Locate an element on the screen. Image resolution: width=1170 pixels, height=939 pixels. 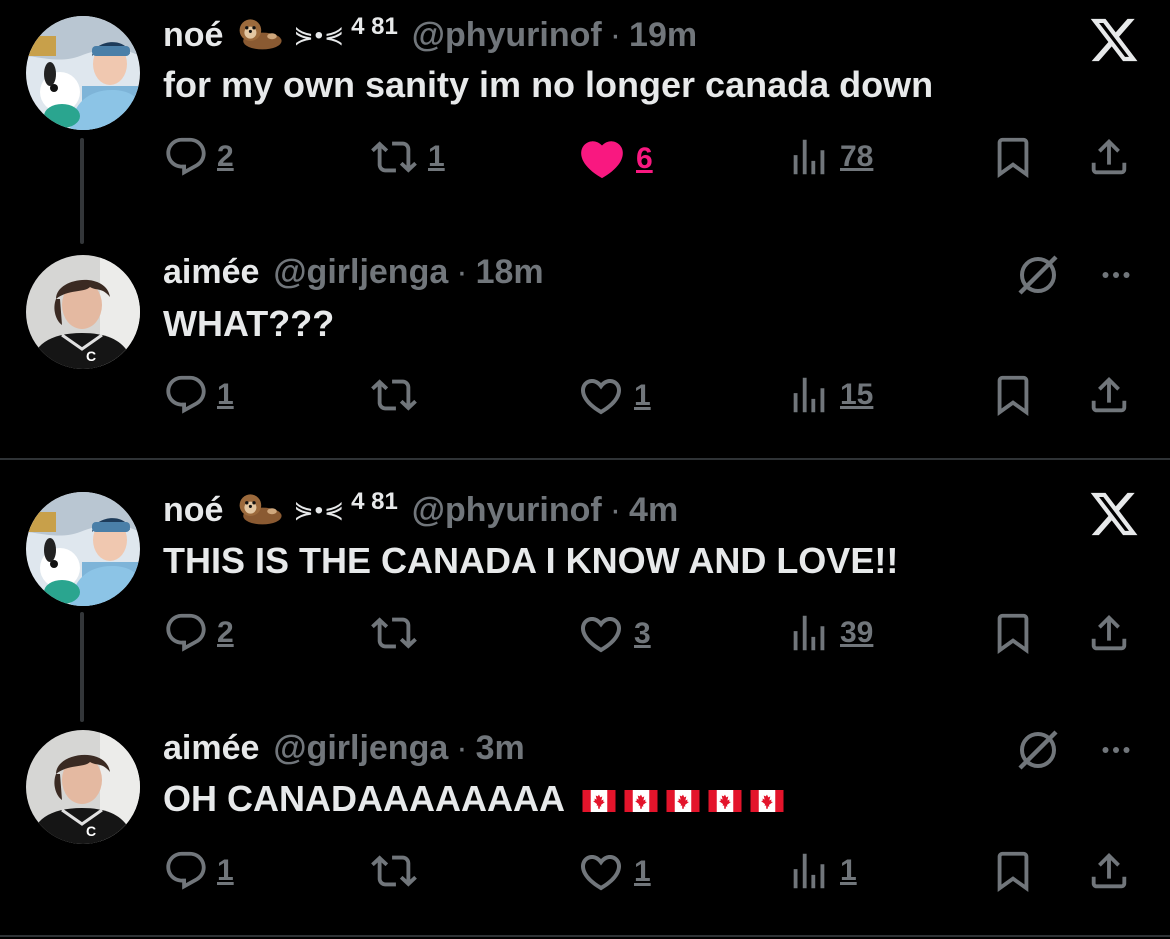
tweet-text-content: OH CANADAAAAAAAA is located at coordinates (363, 798).